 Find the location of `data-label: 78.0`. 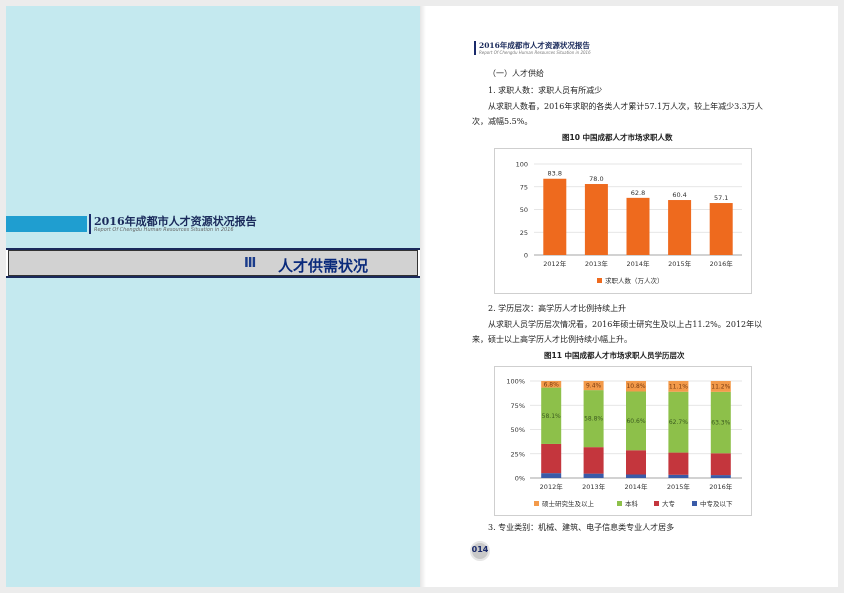

data-label: 78.0 is located at coordinates (596, 179).